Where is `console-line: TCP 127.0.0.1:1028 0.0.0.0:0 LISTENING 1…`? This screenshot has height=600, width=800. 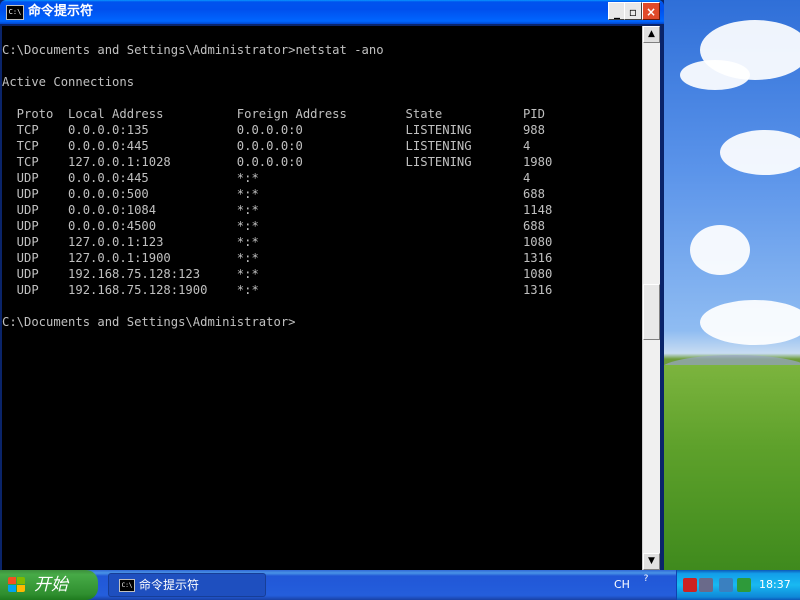 console-line: TCP 127.0.0.1:1028 0.0.0.0:0 LISTENING 1… is located at coordinates (277, 162).